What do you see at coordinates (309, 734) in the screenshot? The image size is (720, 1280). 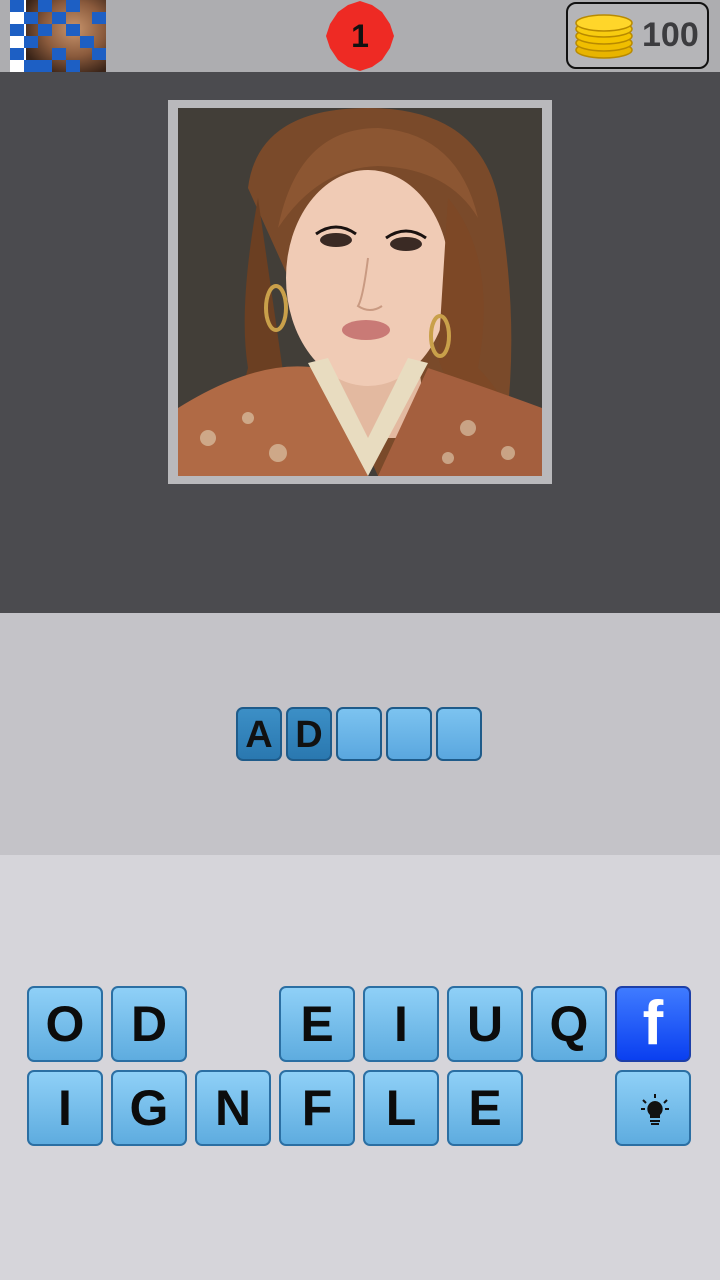 I see `answer-slot: D` at bounding box center [309, 734].